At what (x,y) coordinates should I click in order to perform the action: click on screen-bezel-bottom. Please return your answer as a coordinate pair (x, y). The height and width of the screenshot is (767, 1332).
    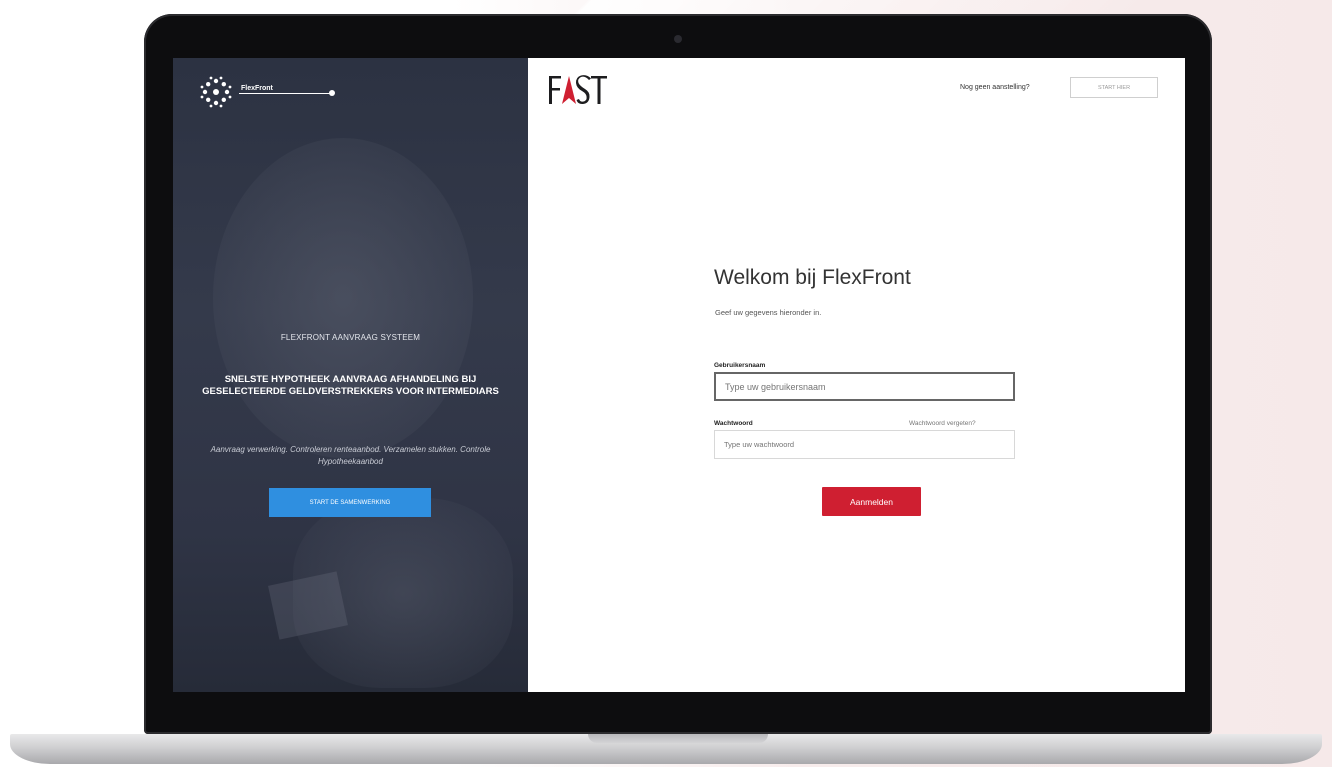
    Looking at the image, I should click on (679, 696).